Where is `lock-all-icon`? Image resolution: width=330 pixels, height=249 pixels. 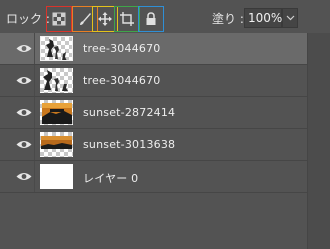
lock-all-icon is located at coordinates (151, 19).